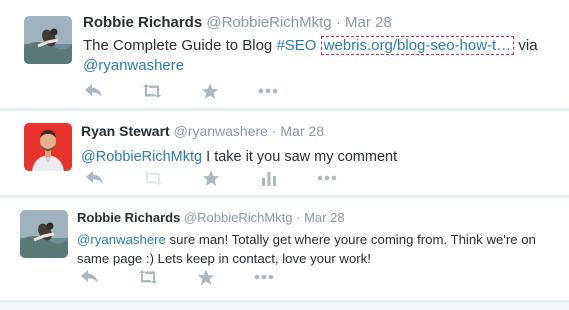  What do you see at coordinates (300, 157) in the screenshot?
I see `tweet-text-segment: I take it you saw my comment` at bounding box center [300, 157].